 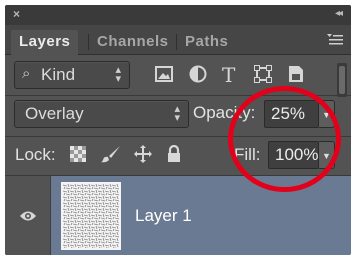 What do you see at coordinates (79, 155) in the screenshot?
I see `lock-transparent-pixels-icon` at bounding box center [79, 155].